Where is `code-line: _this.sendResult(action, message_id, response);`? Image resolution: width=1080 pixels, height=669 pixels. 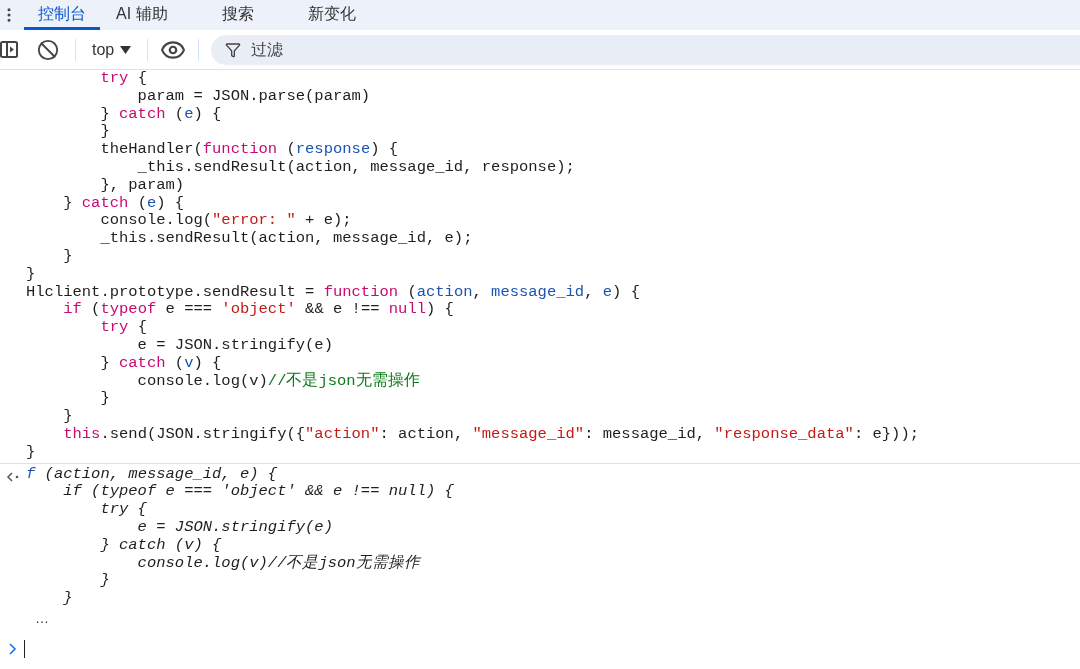
code-line: _this.sendResult(action, message_id, response); is located at coordinates (355, 168).